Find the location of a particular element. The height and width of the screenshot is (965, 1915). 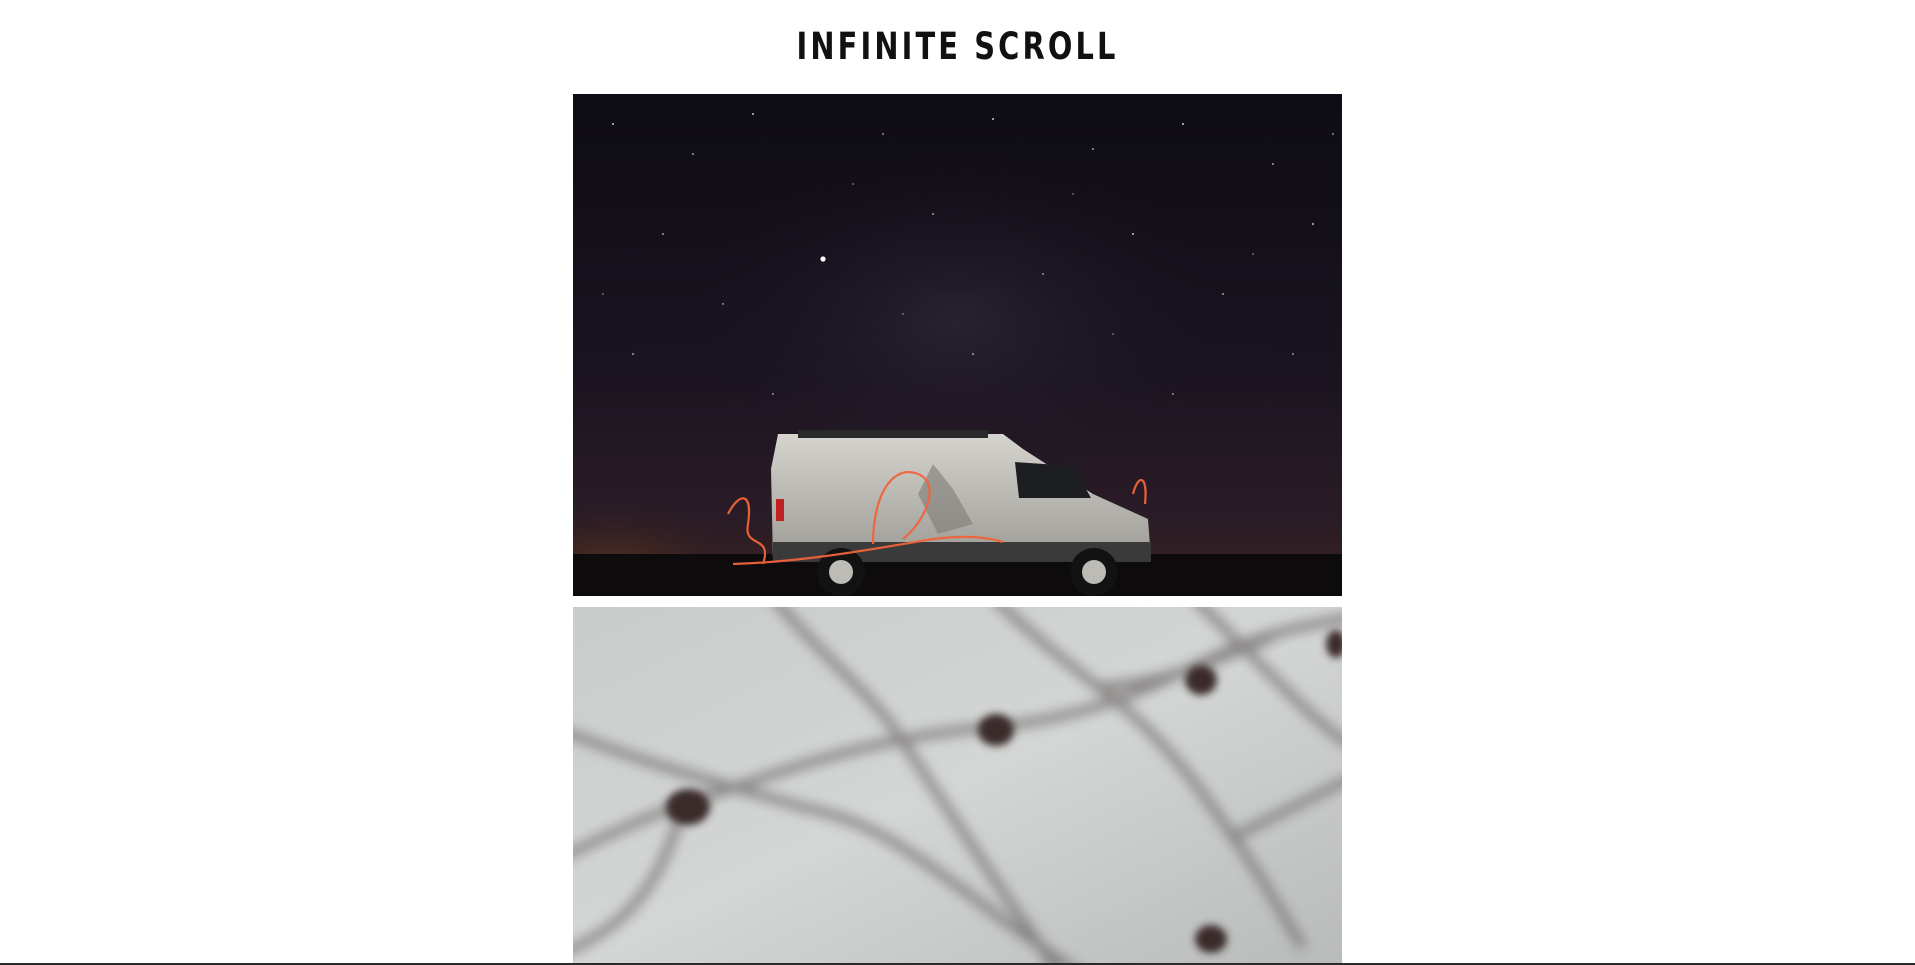

feed-image-net-closeup is located at coordinates (957, 786).